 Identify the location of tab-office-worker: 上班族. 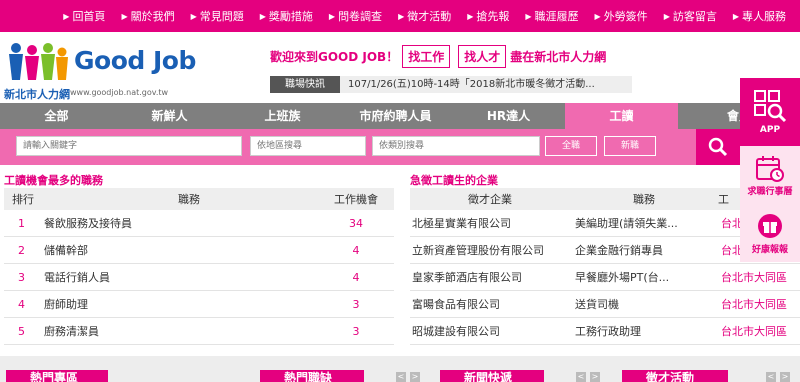
(282, 116).